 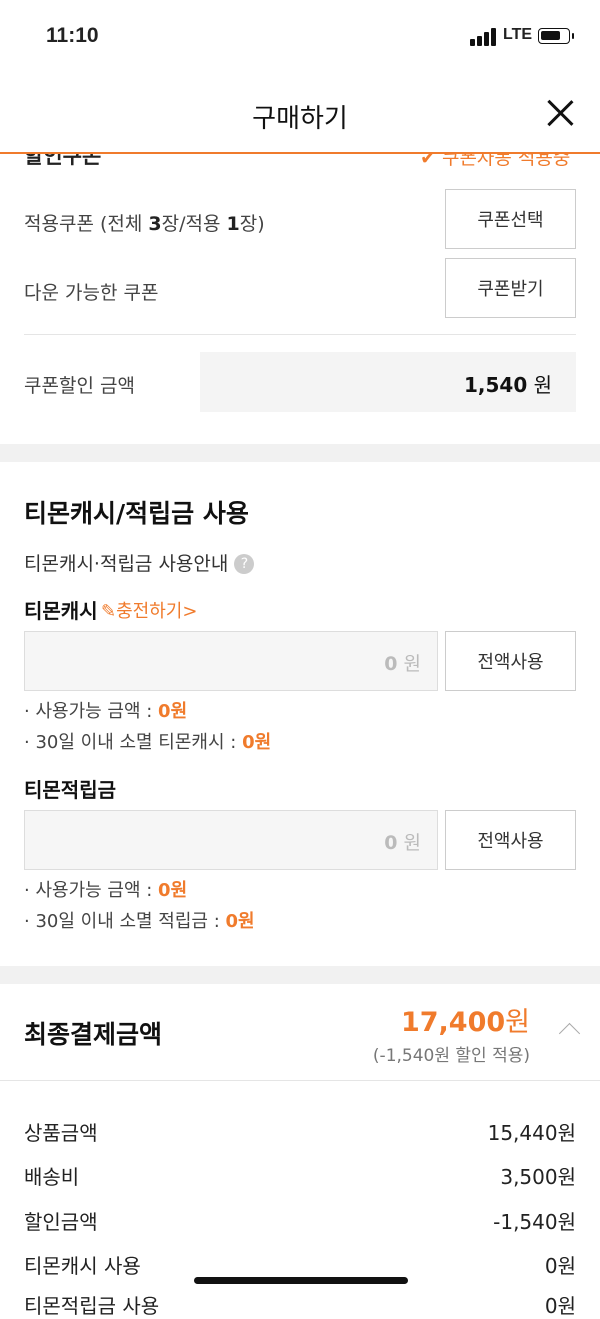 What do you see at coordinates (300, 1306) in the screenshot?
I see `summary-row: 티몬적립금 사용 0원` at bounding box center [300, 1306].